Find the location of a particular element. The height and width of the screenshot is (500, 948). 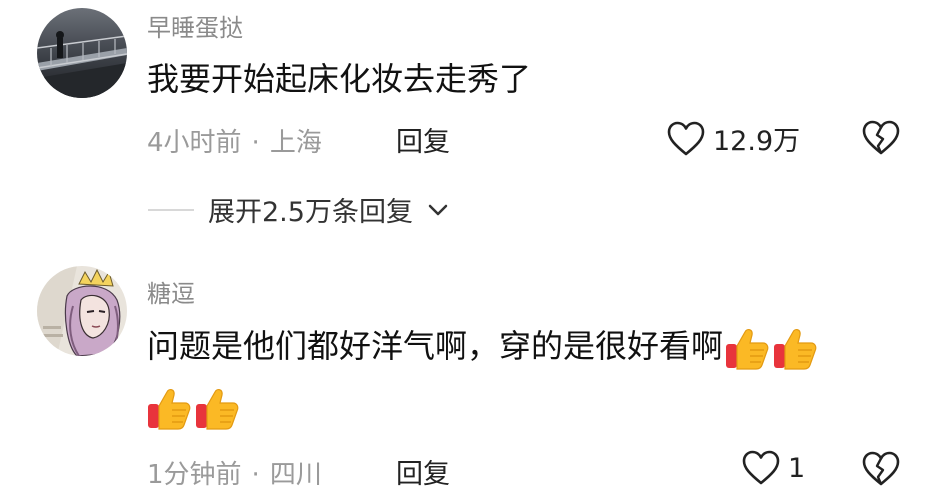

comment-text: 我要开始起床化妆去走秀了 is located at coordinates (339, 79).